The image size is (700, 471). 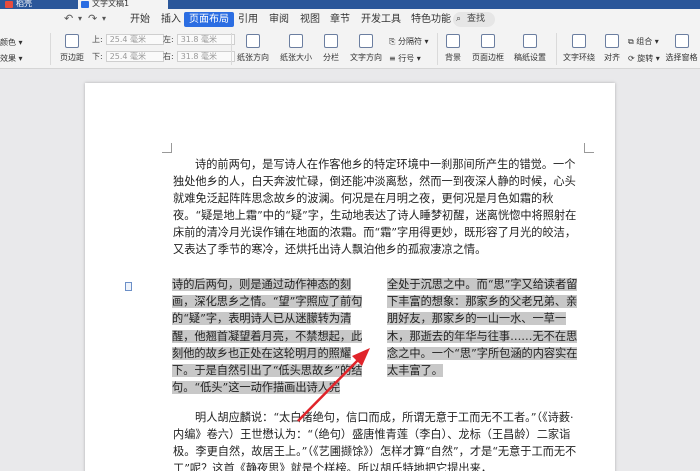 What do you see at coordinates (330, 388) in the screenshot?
I see `arrow-shaft` at bounding box center [330, 388].